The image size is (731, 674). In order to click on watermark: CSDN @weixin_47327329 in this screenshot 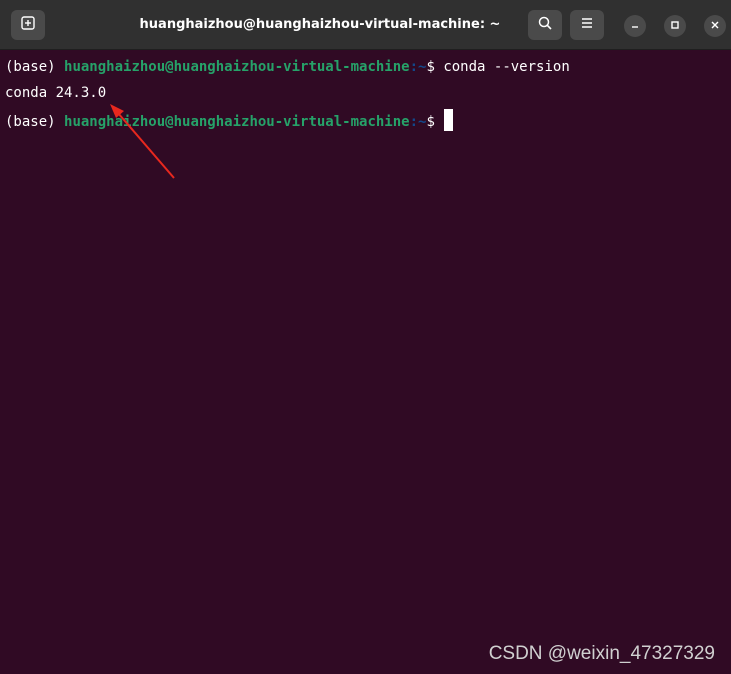, I will do `click(601, 653)`.